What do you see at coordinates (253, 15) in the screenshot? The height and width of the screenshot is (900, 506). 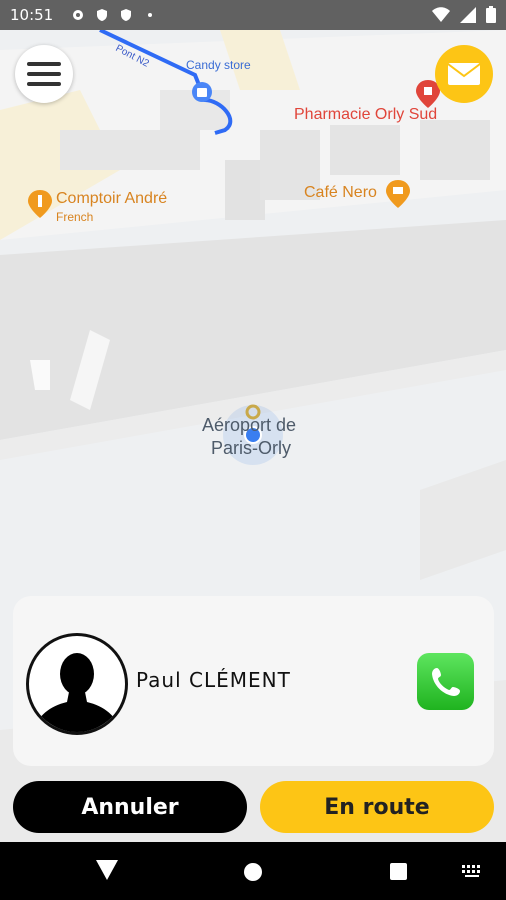 I see `status-bar: 10:51` at bounding box center [253, 15].